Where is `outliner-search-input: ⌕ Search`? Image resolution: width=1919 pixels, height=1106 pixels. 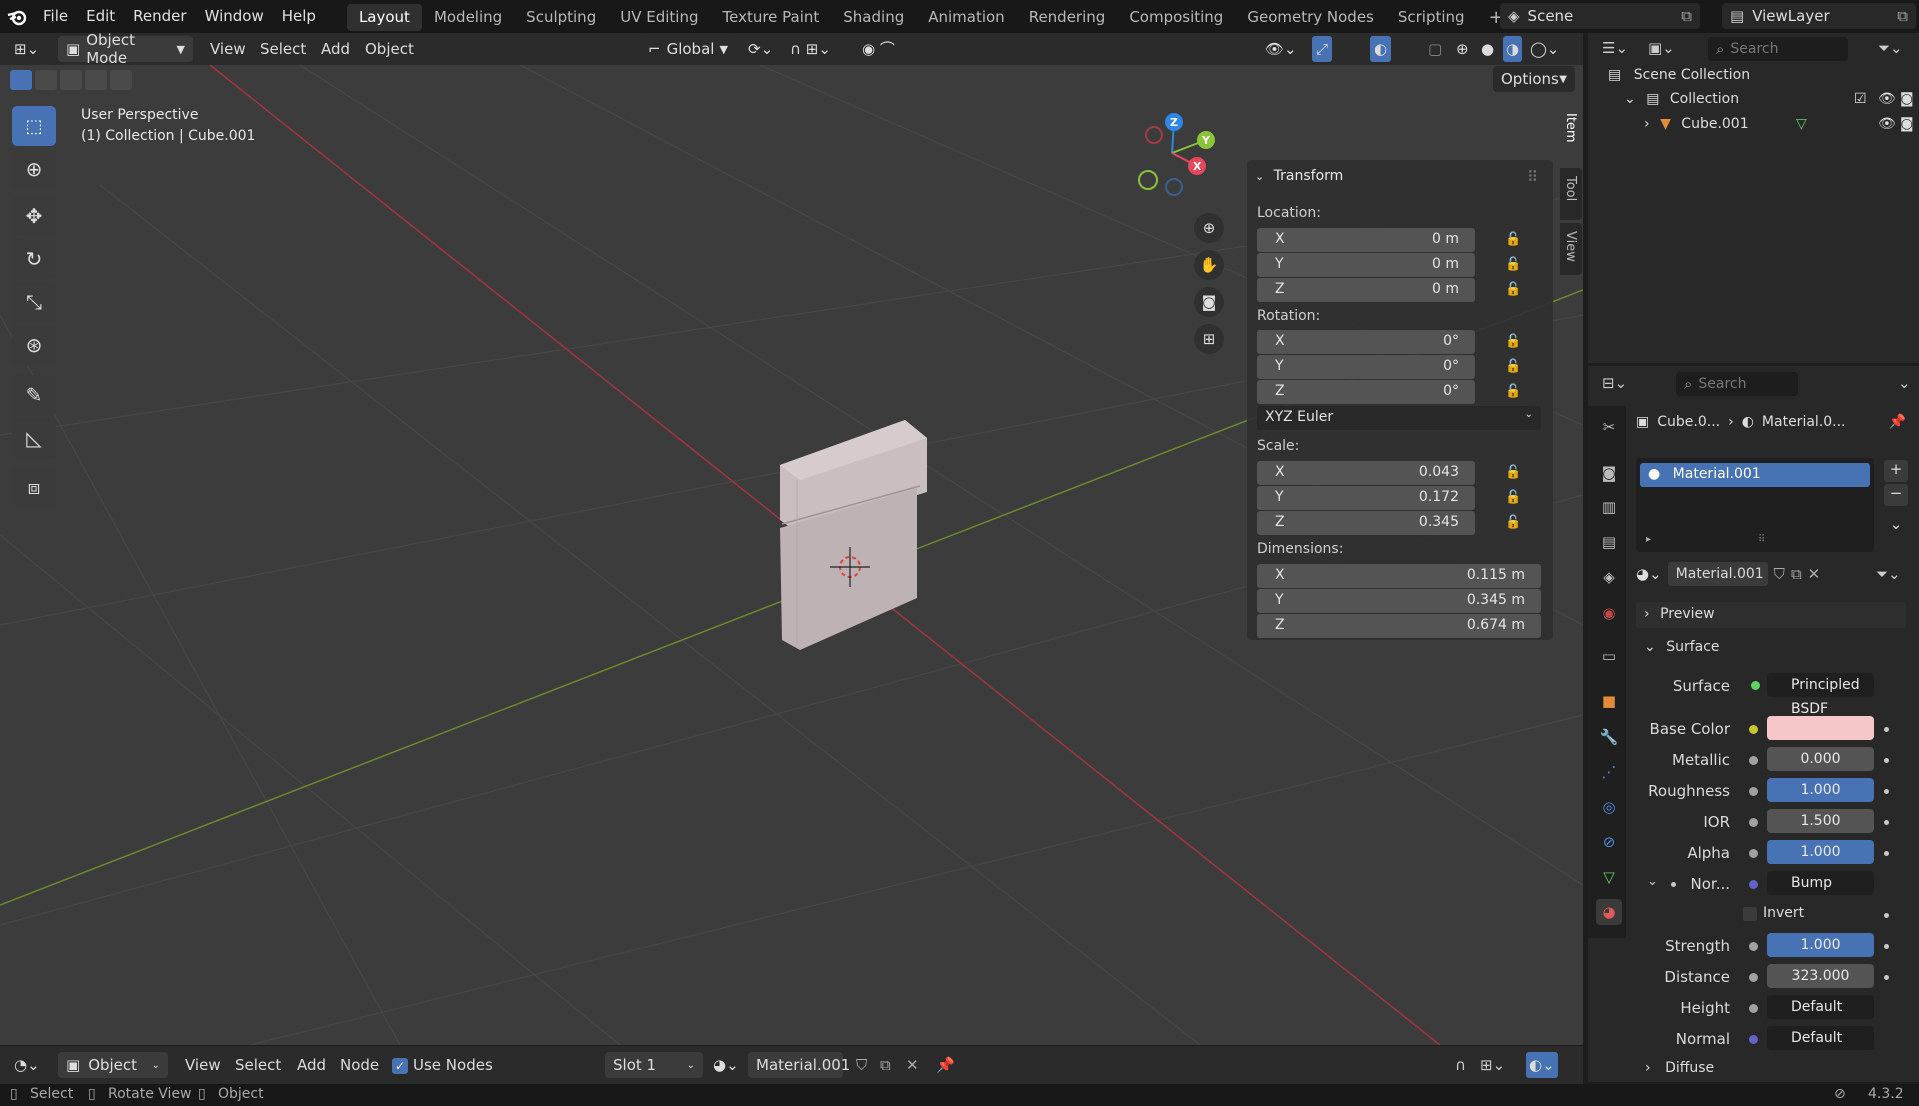
outliner-search-input: ⌕ Search is located at coordinates (1778, 49).